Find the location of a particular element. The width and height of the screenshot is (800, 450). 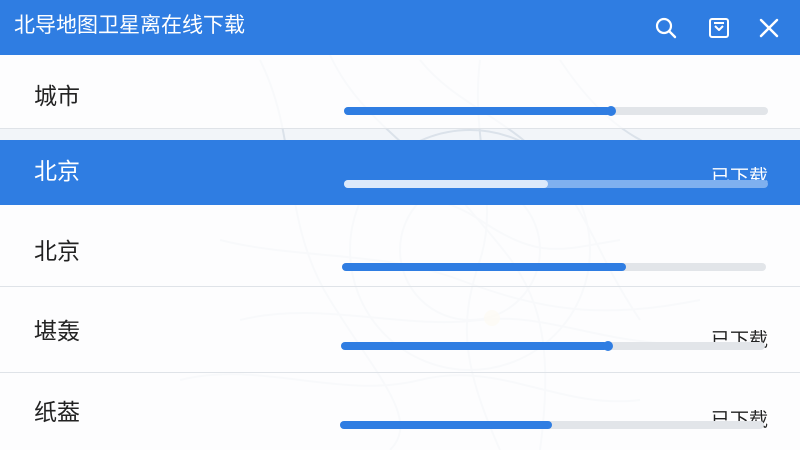

list-item-selected: 北京 已下载 is located at coordinates (400, 172).